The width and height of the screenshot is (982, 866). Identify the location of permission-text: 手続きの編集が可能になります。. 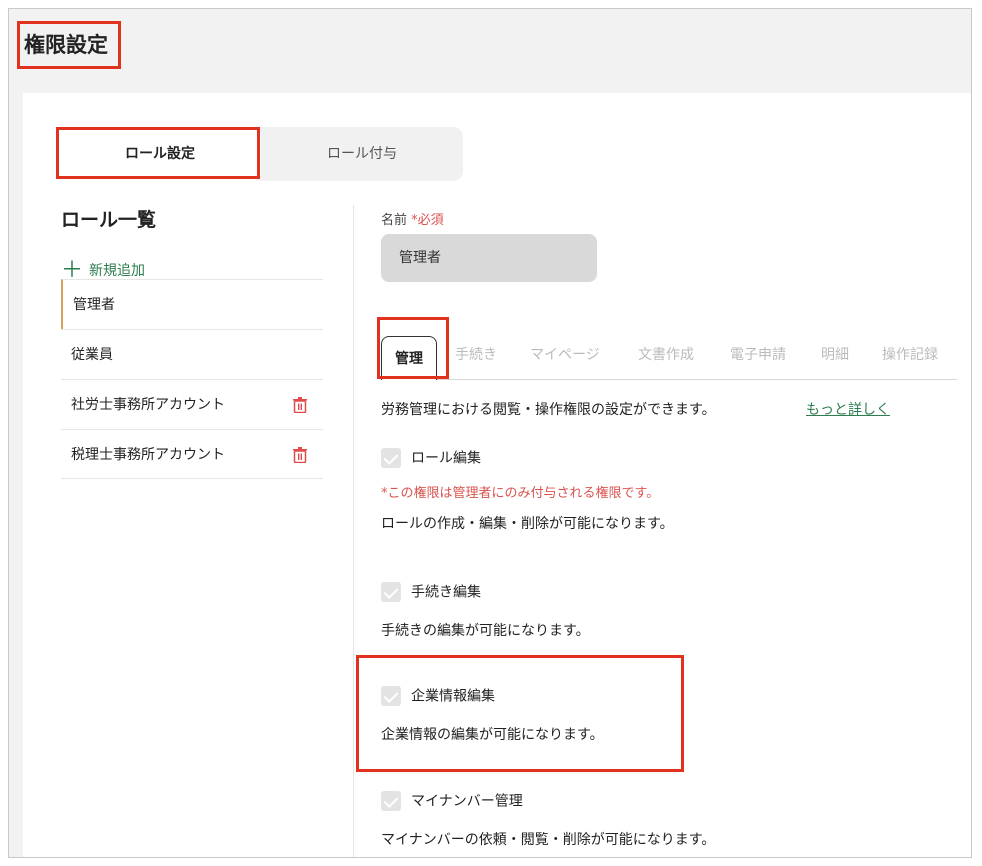
(485, 630).